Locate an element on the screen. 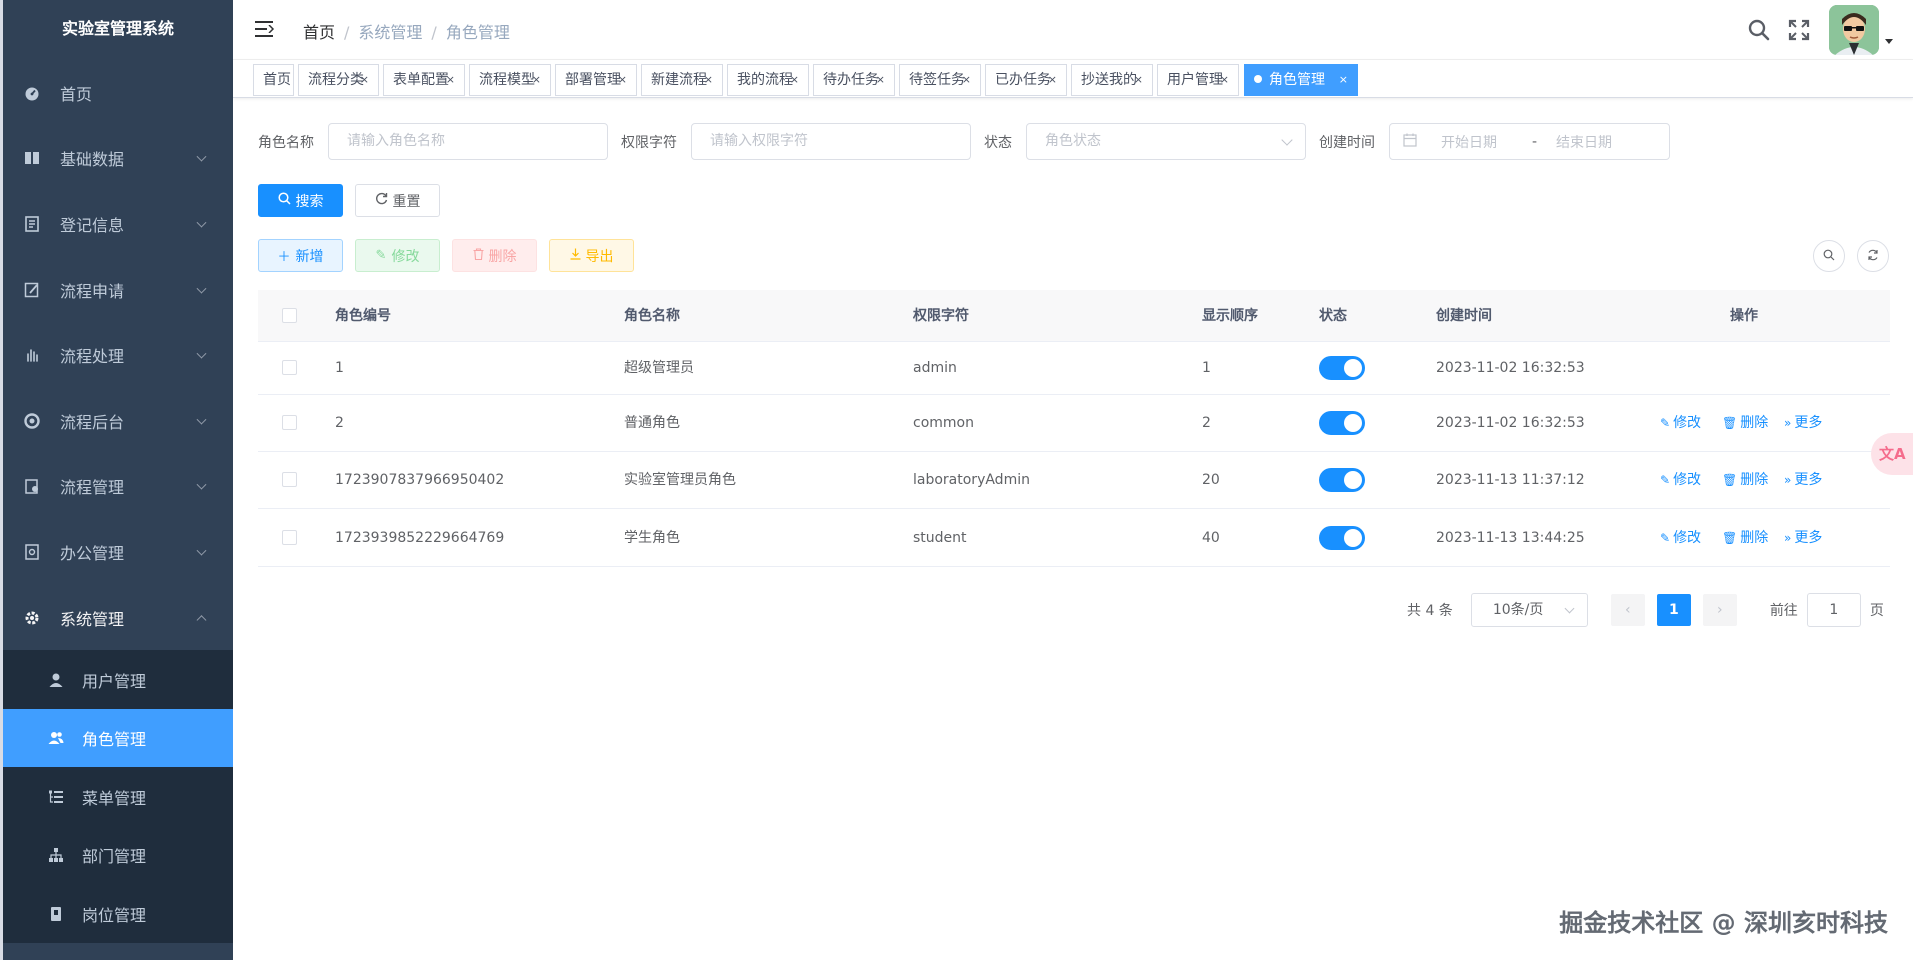 The image size is (1913, 960). tag-roles: 角色管理 × is located at coordinates (1301, 80).